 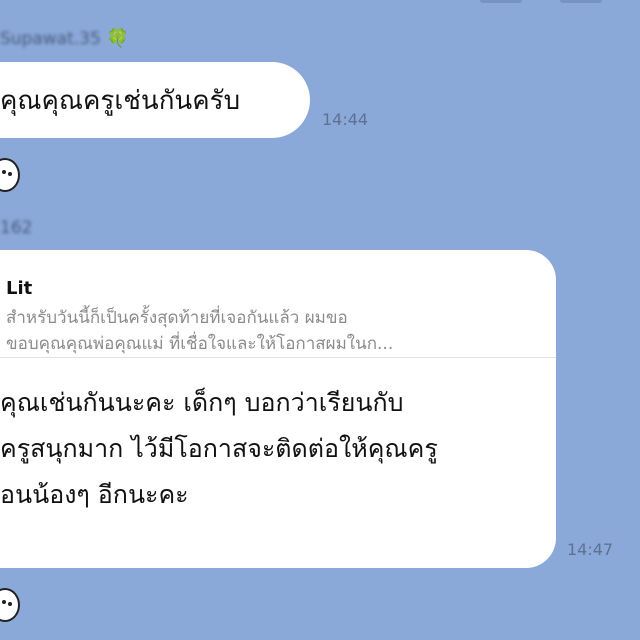 What do you see at coordinates (590, 549) in the screenshot?
I see `message-timestamp: 14:47` at bounding box center [590, 549].